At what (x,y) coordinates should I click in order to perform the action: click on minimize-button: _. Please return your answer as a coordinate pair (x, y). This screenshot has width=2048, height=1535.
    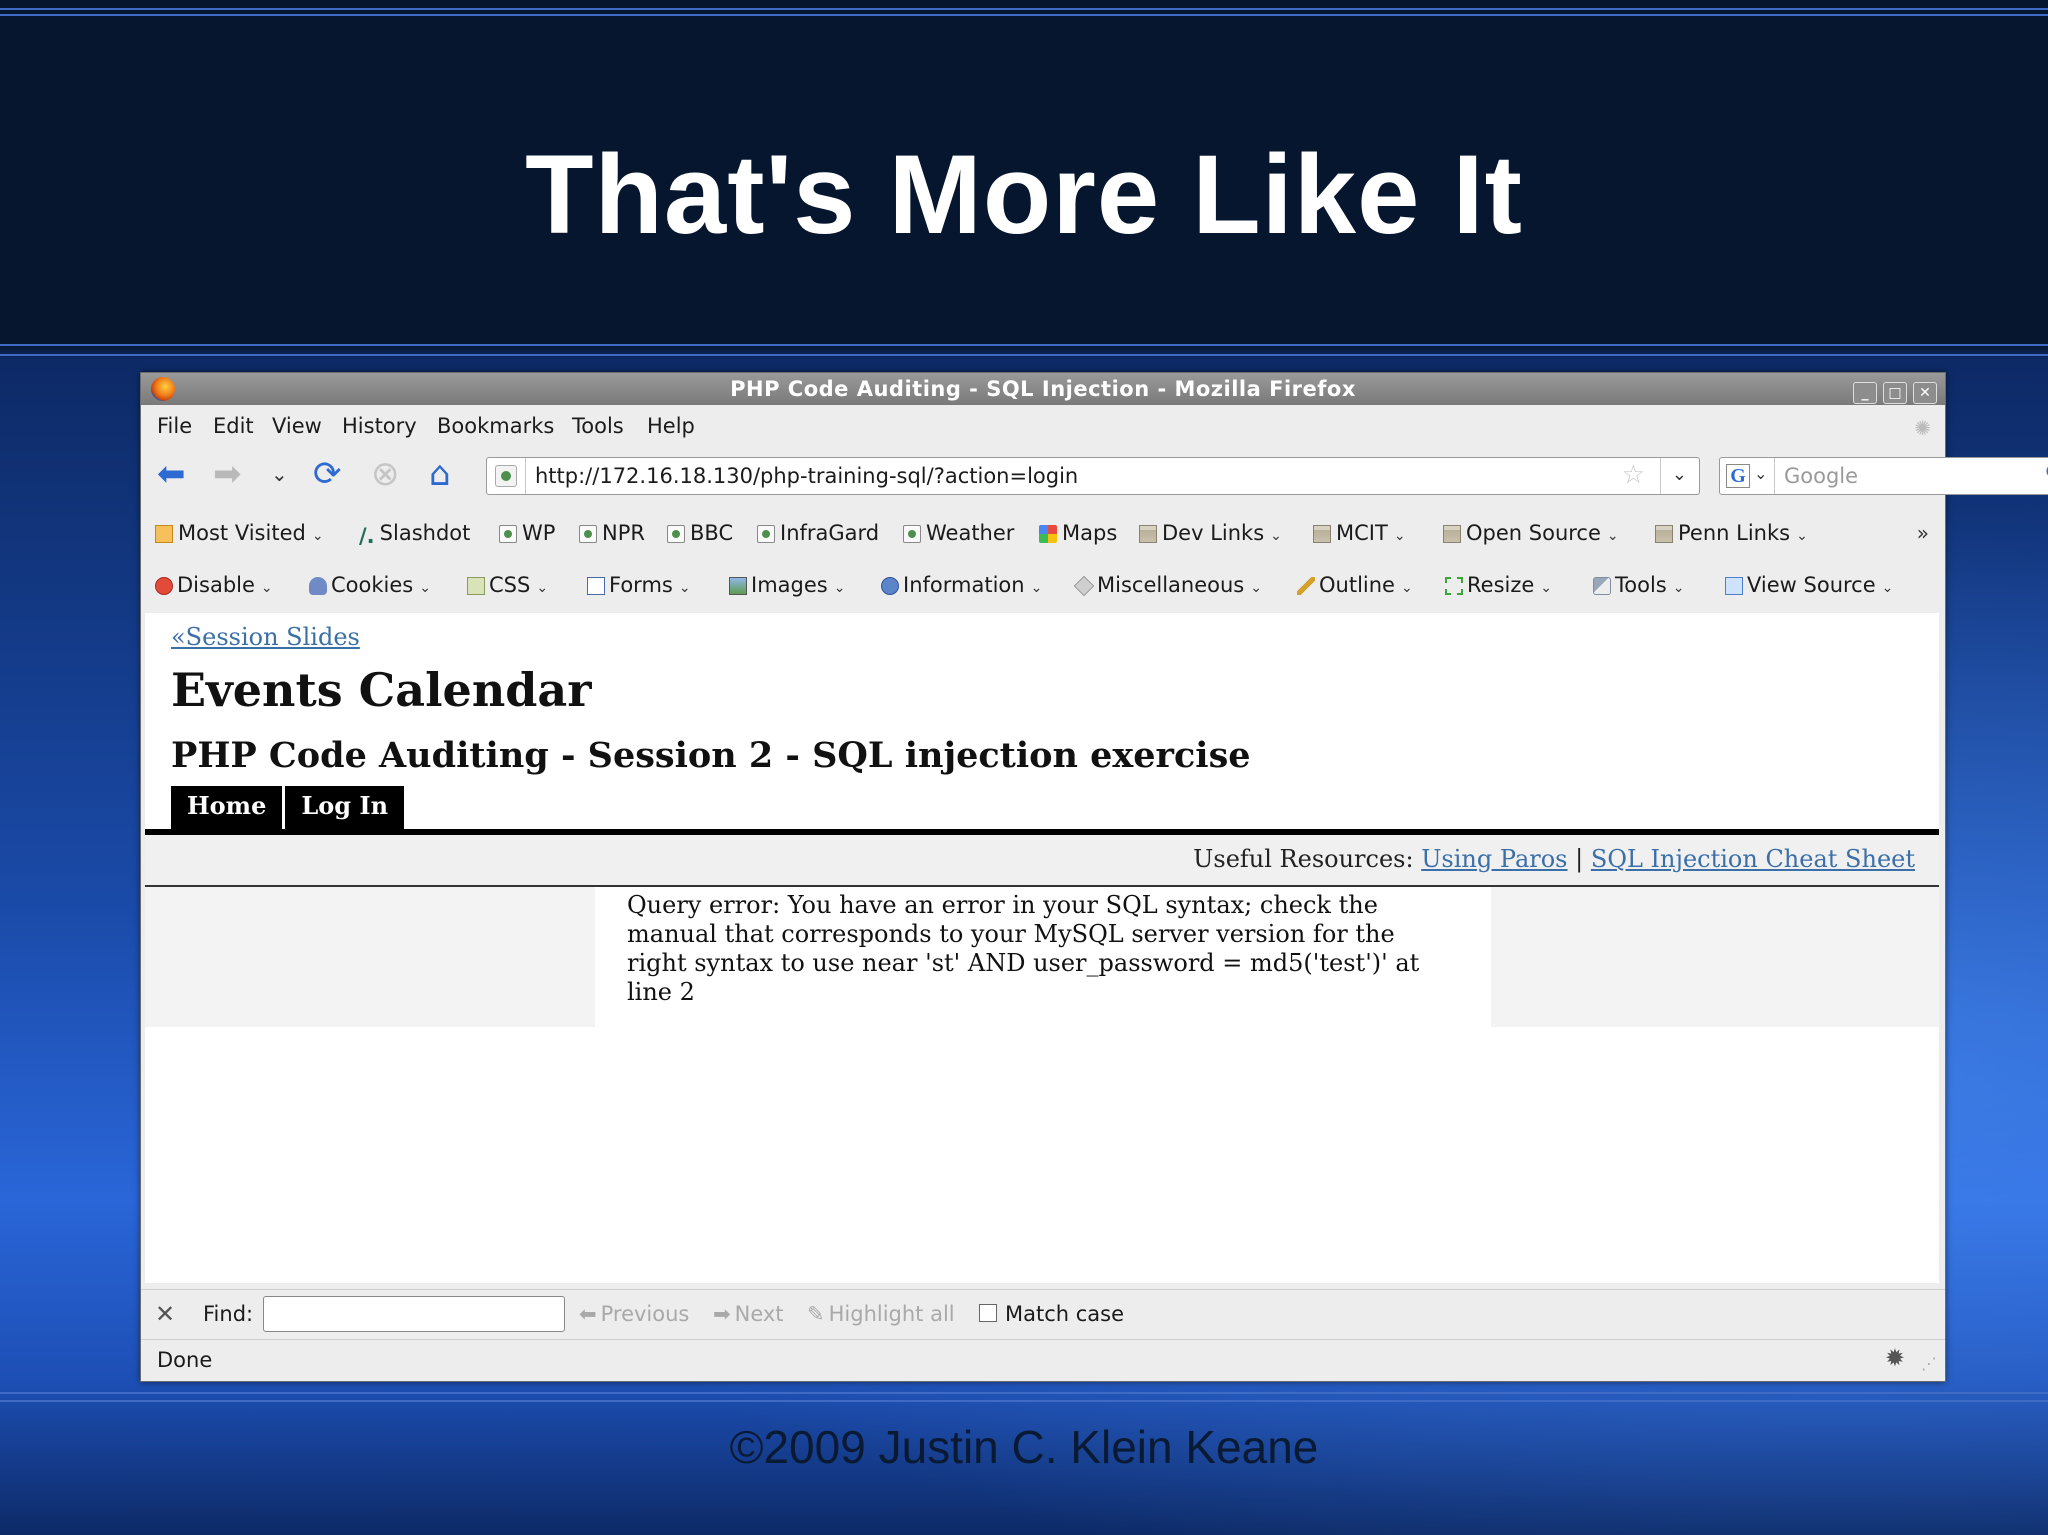
    Looking at the image, I should click on (1865, 393).